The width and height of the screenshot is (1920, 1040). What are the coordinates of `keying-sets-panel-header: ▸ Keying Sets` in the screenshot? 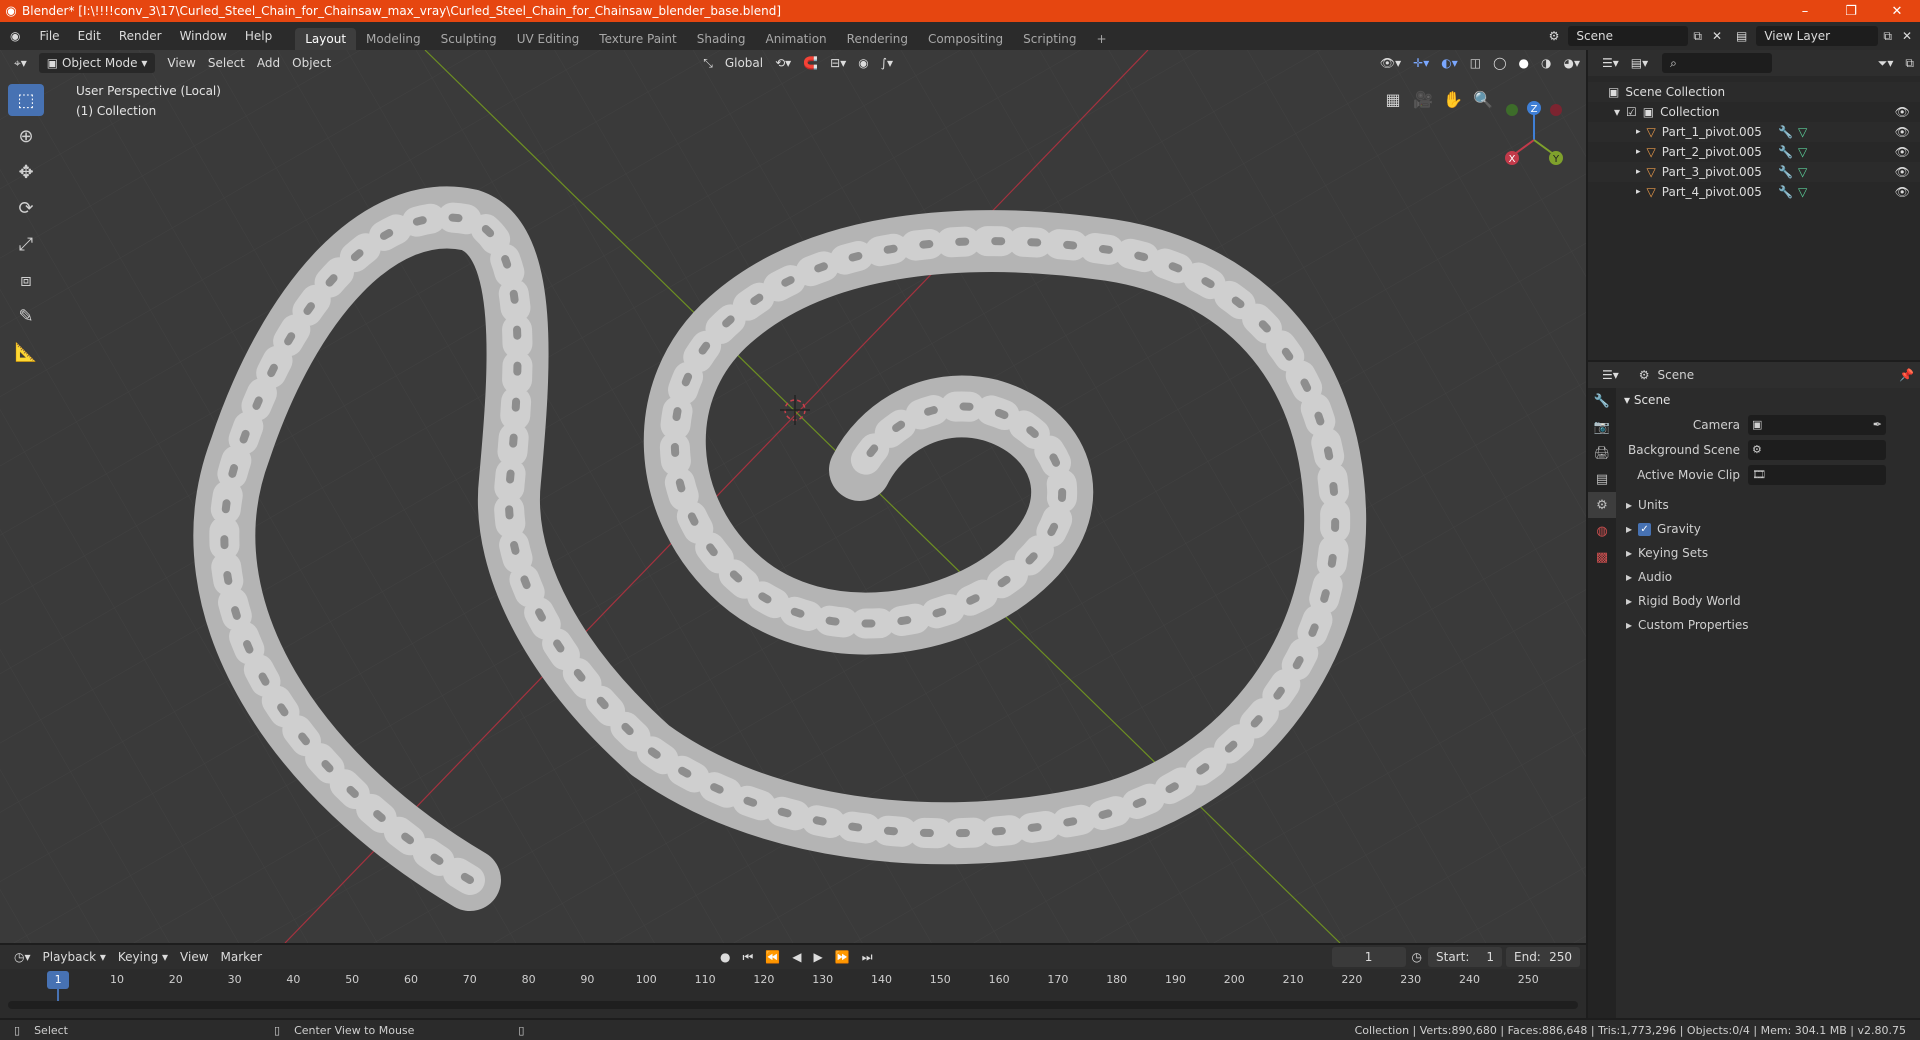 It's located at (1769, 553).